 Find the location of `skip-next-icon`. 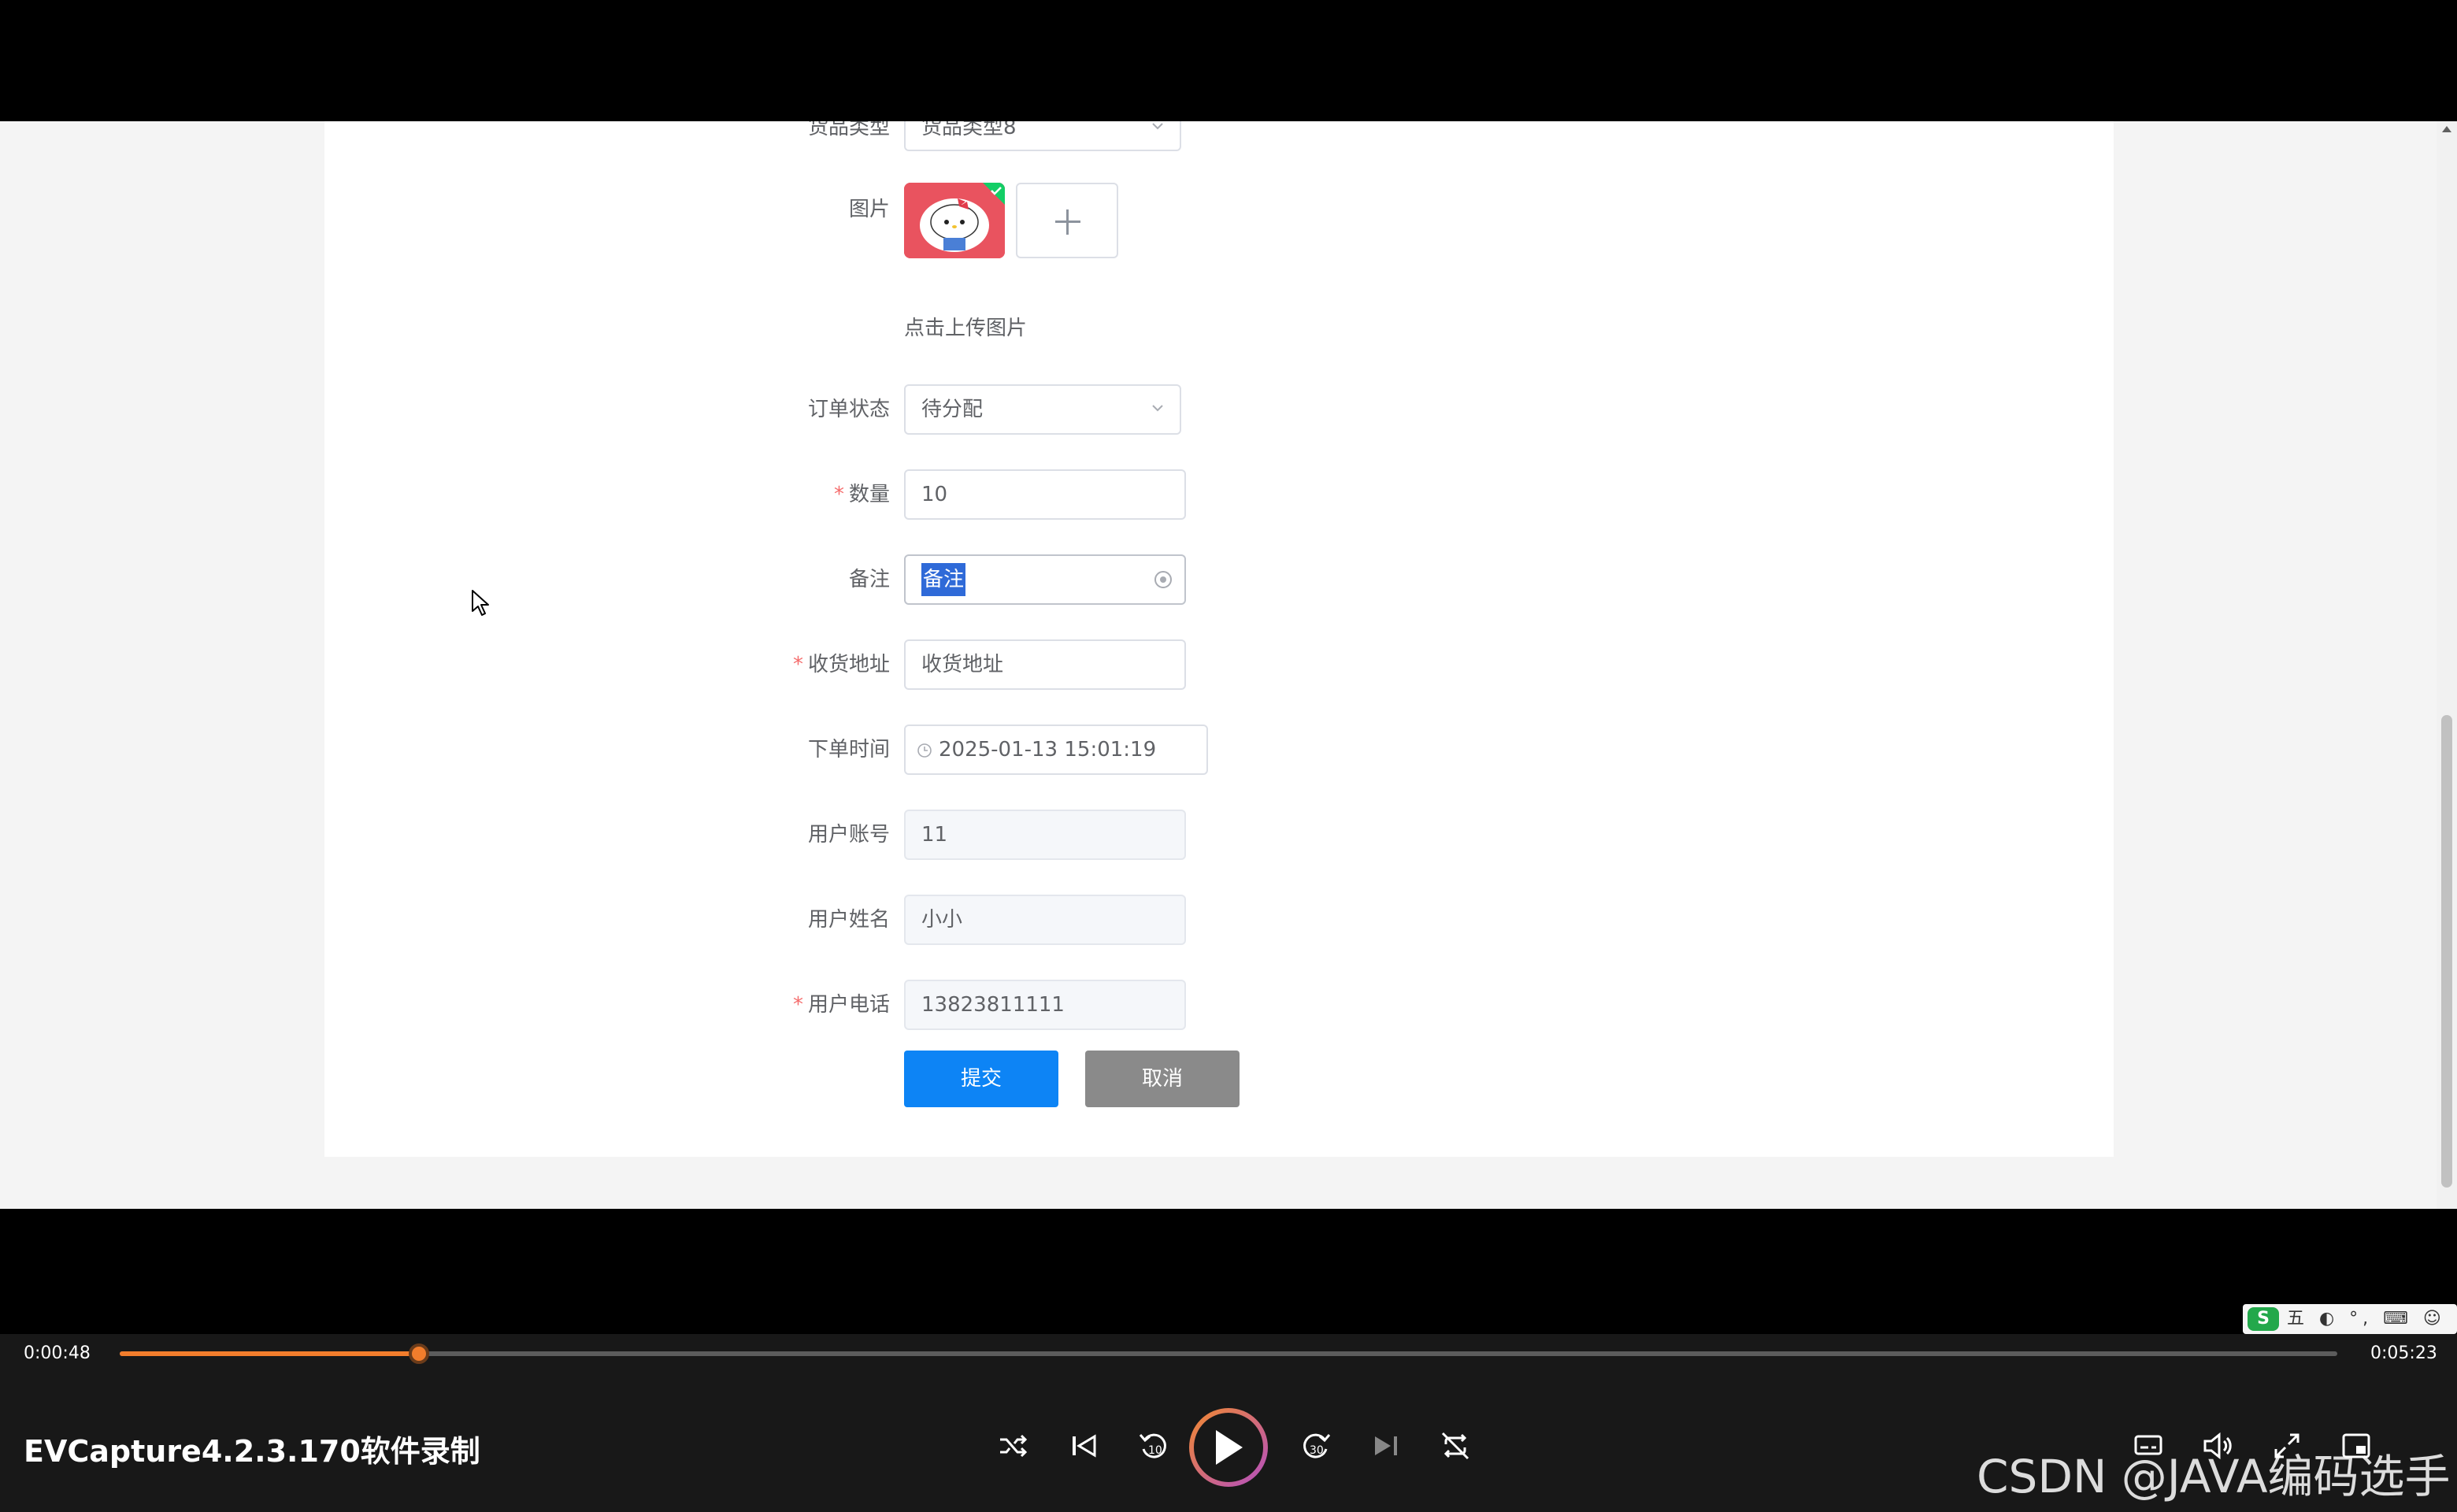

skip-next-icon is located at coordinates (1386, 1445).